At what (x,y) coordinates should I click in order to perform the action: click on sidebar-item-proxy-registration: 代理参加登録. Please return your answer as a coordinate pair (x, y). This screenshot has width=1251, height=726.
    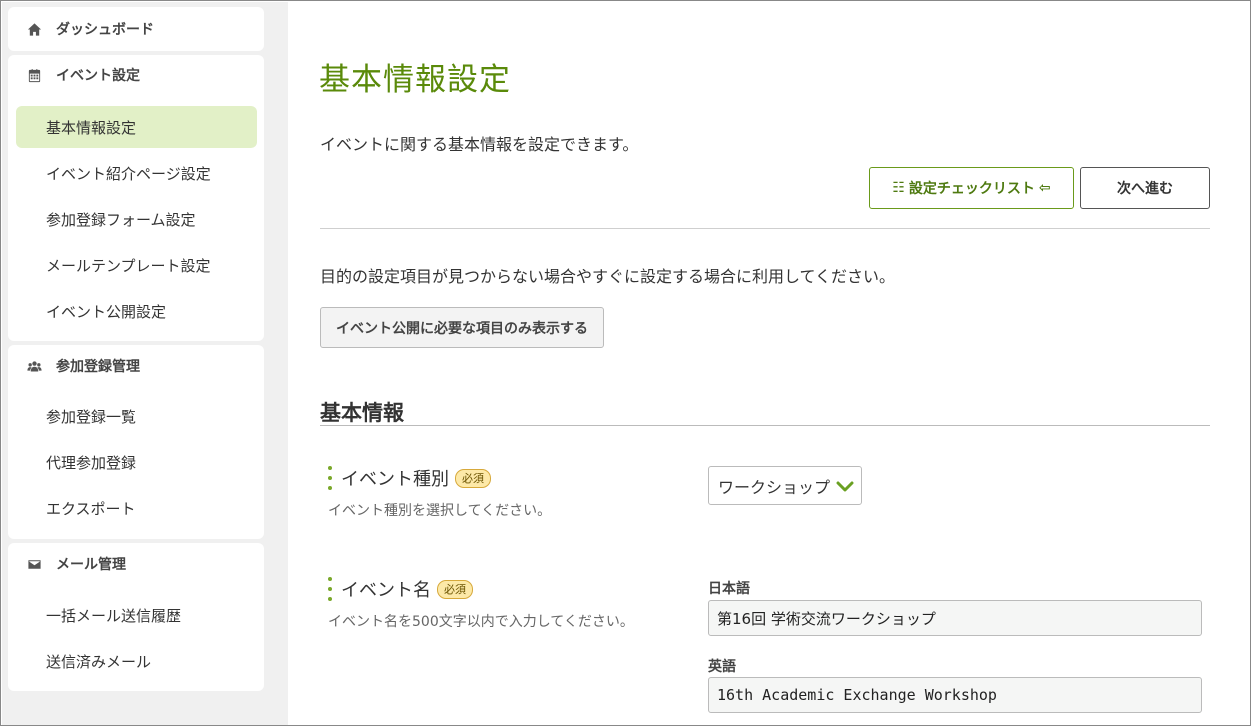
    Looking at the image, I should click on (136, 462).